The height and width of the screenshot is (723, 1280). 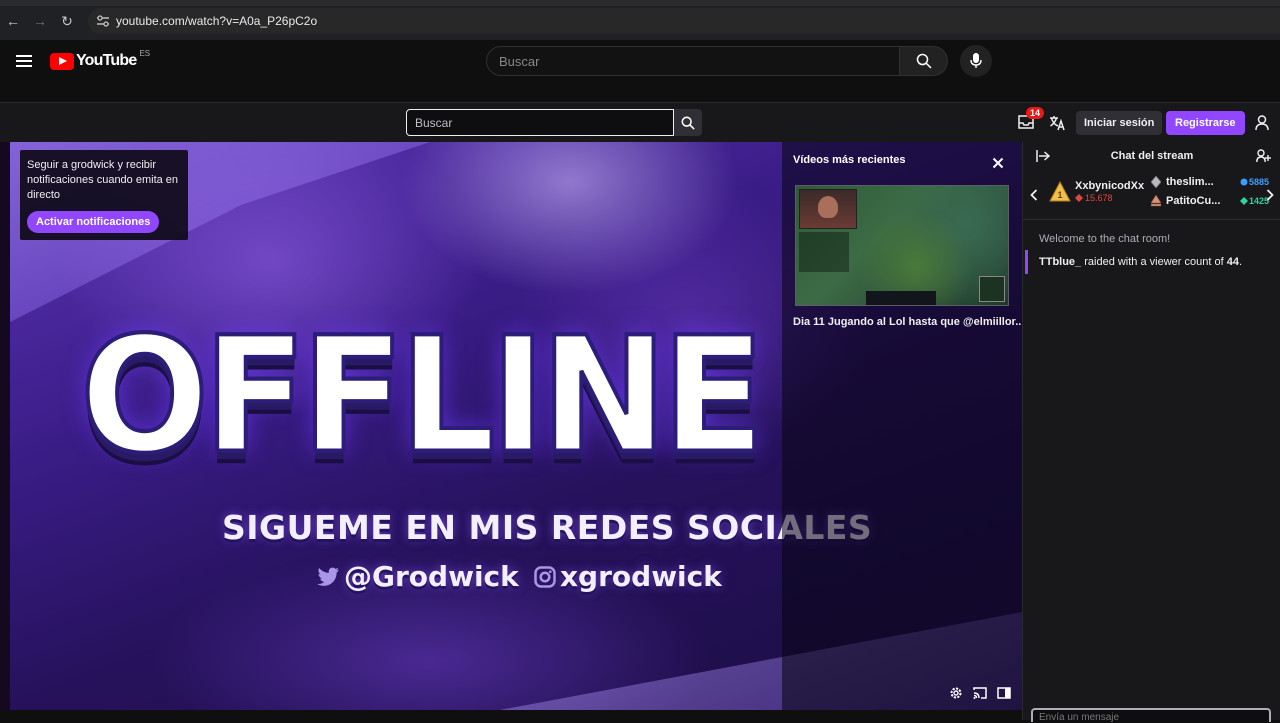 What do you see at coordinates (1057, 123) in the screenshot?
I see `translate-icon` at bounding box center [1057, 123].